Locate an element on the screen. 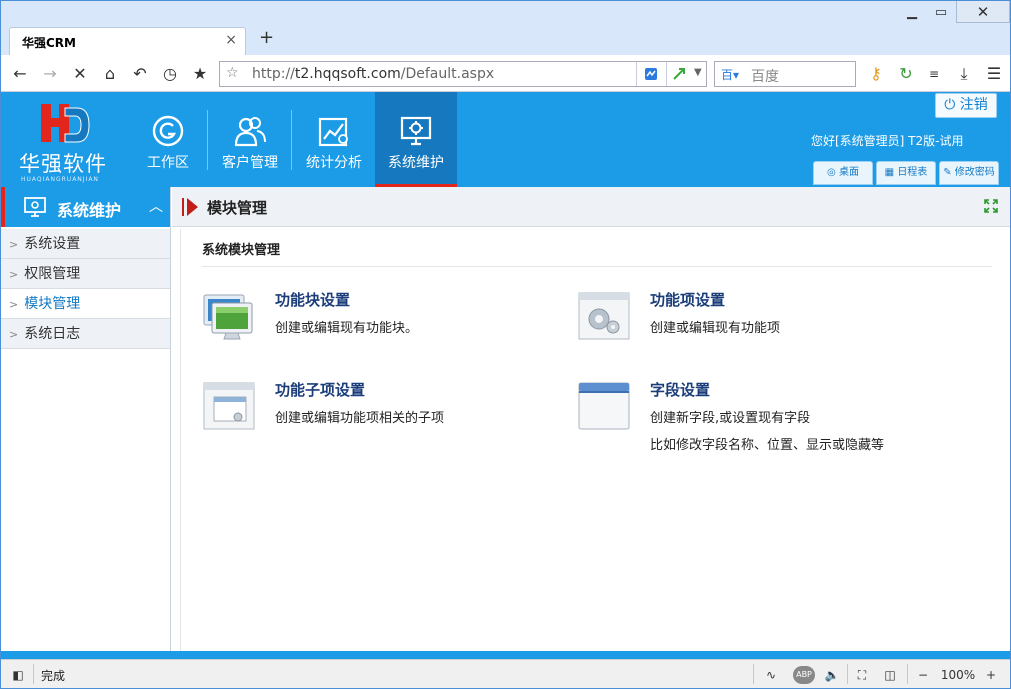  module-item-desc: 创建或编辑现有功能块。 is located at coordinates (347, 328).